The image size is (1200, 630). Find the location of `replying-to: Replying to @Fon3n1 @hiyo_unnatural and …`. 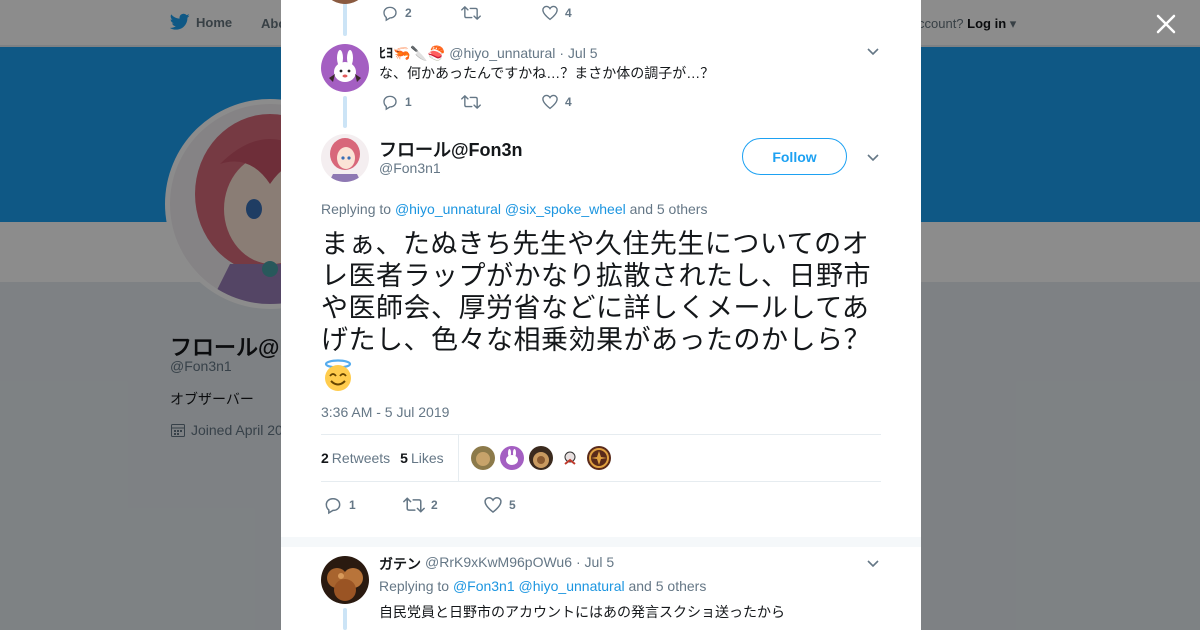

replying-to: Replying to @Fon3n1 @hiyo_unnatural and … is located at coordinates (542, 586).